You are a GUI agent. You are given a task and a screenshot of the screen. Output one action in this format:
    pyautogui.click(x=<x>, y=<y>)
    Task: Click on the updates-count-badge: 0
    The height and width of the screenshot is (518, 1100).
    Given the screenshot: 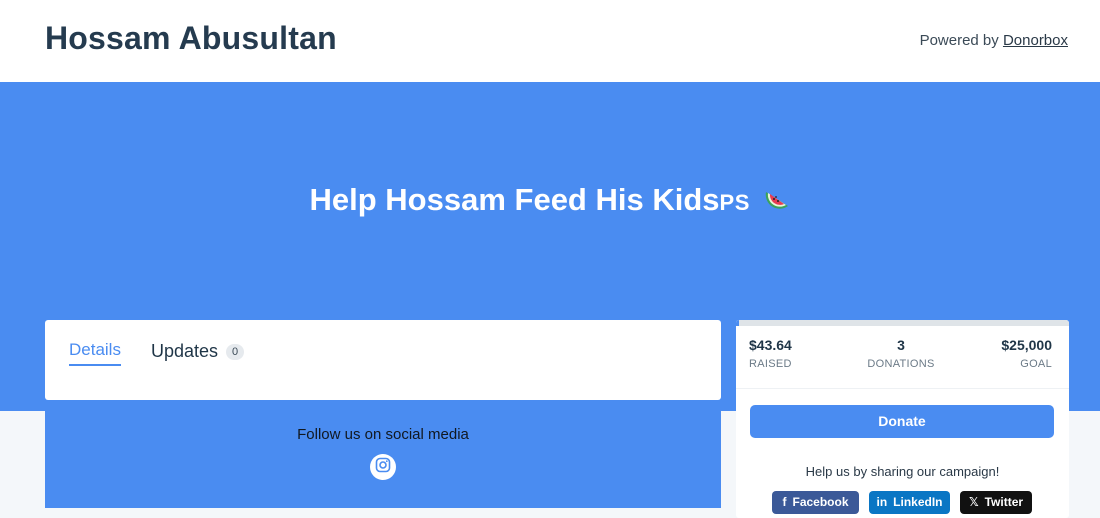 What is the action you would take?
    pyautogui.click(x=235, y=352)
    